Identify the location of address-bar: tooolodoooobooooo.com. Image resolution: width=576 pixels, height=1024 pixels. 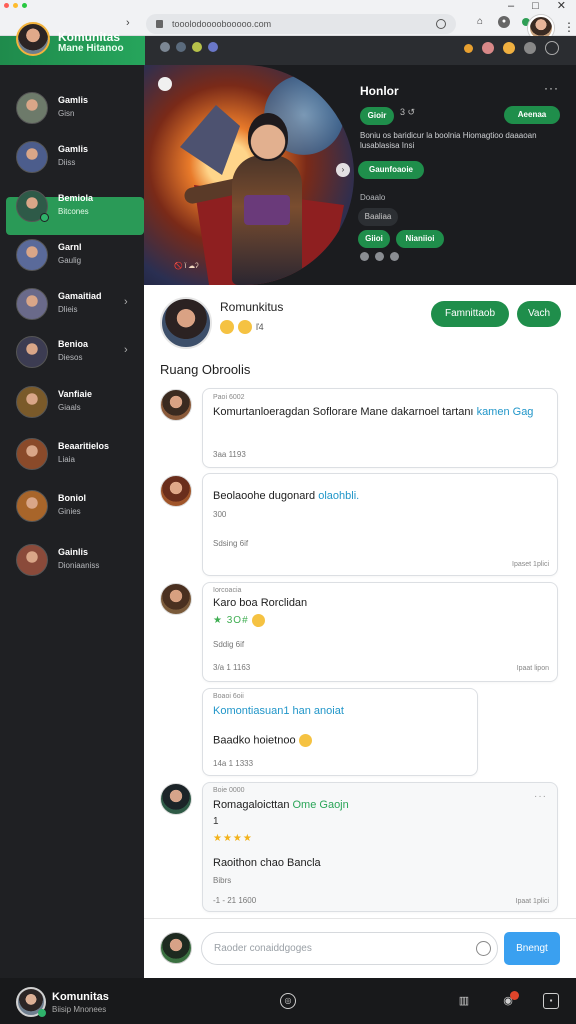
(301, 24).